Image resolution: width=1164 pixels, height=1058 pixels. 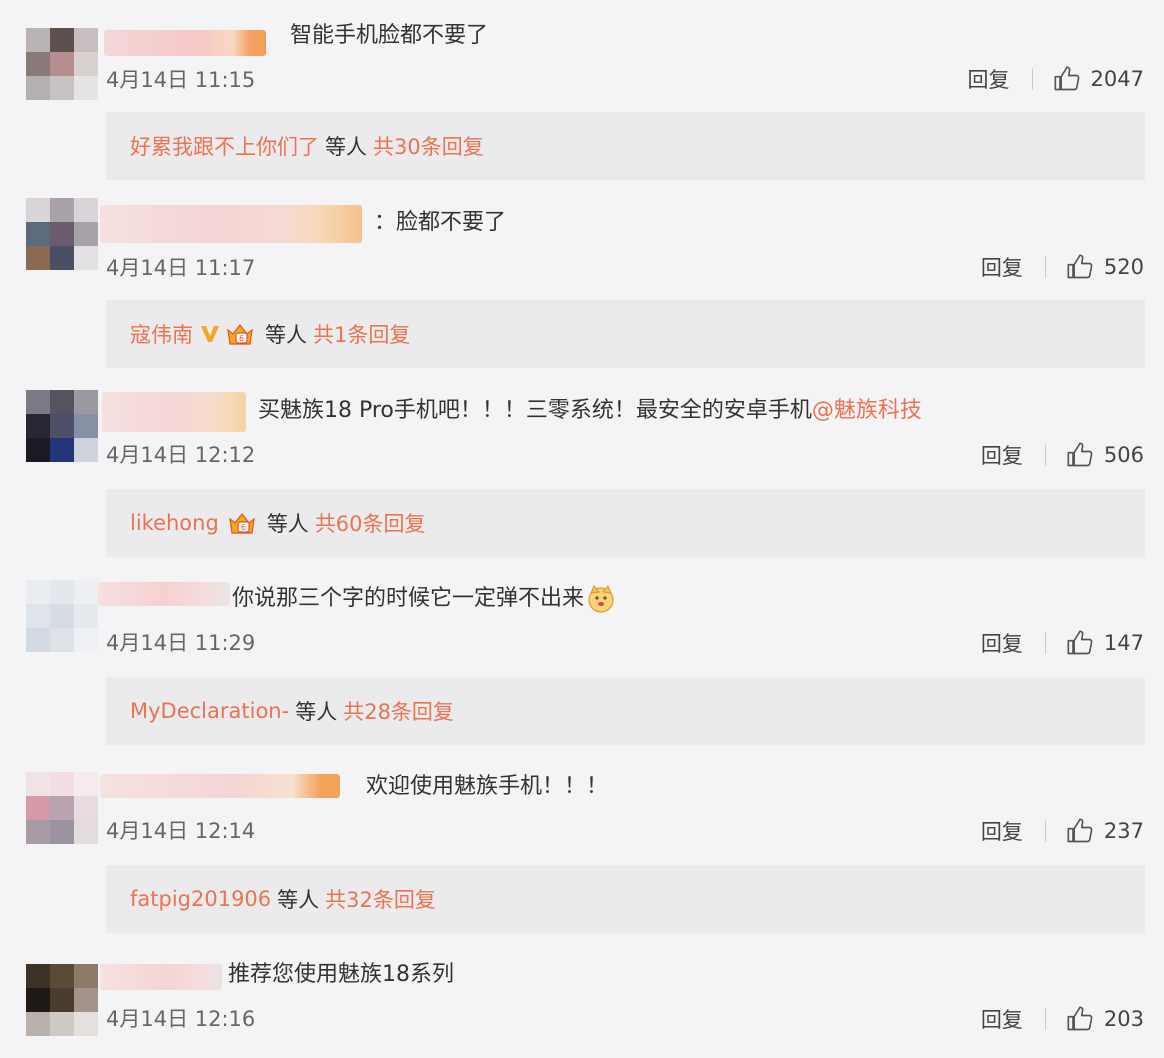 I want to click on like-button: 147, so click(x=1105, y=643).